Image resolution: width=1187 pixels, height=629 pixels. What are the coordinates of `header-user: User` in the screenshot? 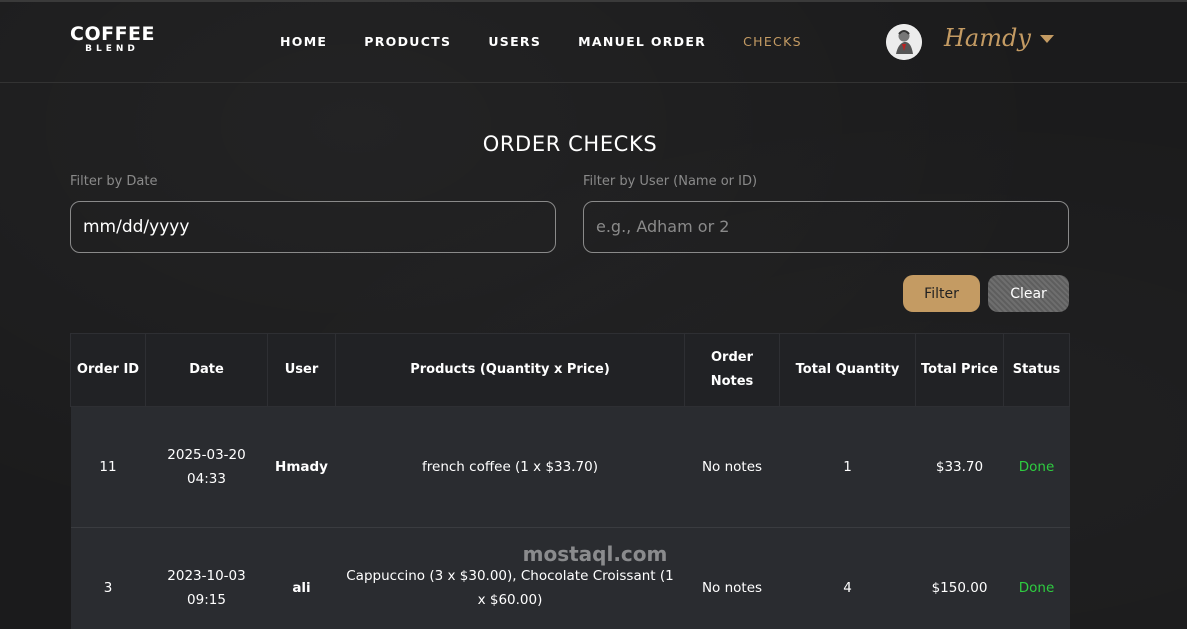 It's located at (301, 370).